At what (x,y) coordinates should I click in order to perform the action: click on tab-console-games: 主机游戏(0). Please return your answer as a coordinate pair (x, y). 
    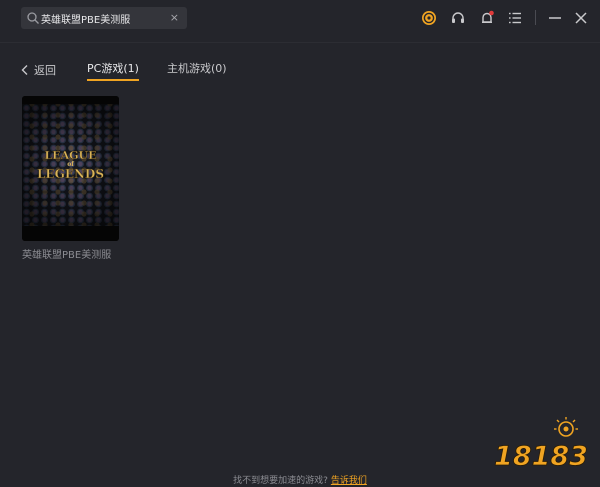
    Looking at the image, I should click on (197, 70).